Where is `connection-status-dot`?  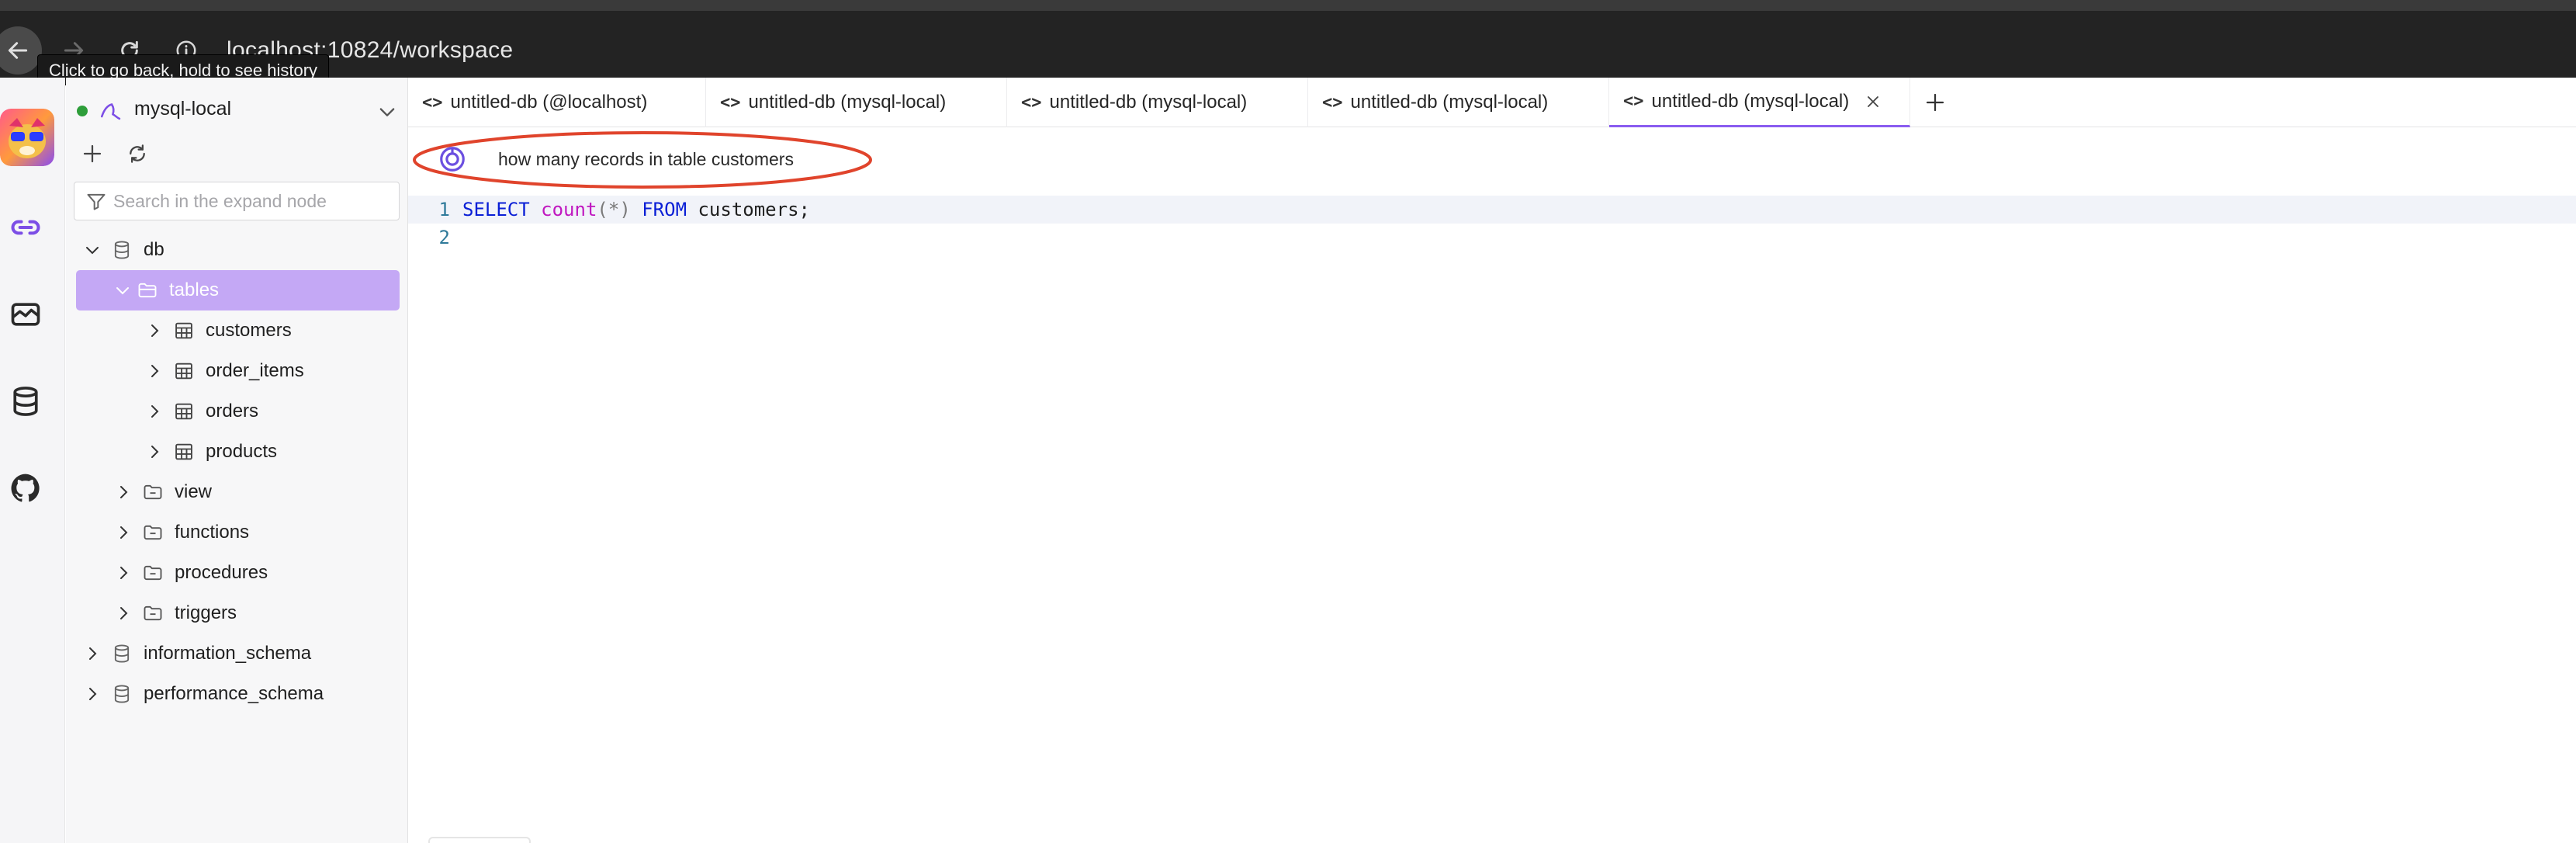 connection-status-dot is located at coordinates (82, 111).